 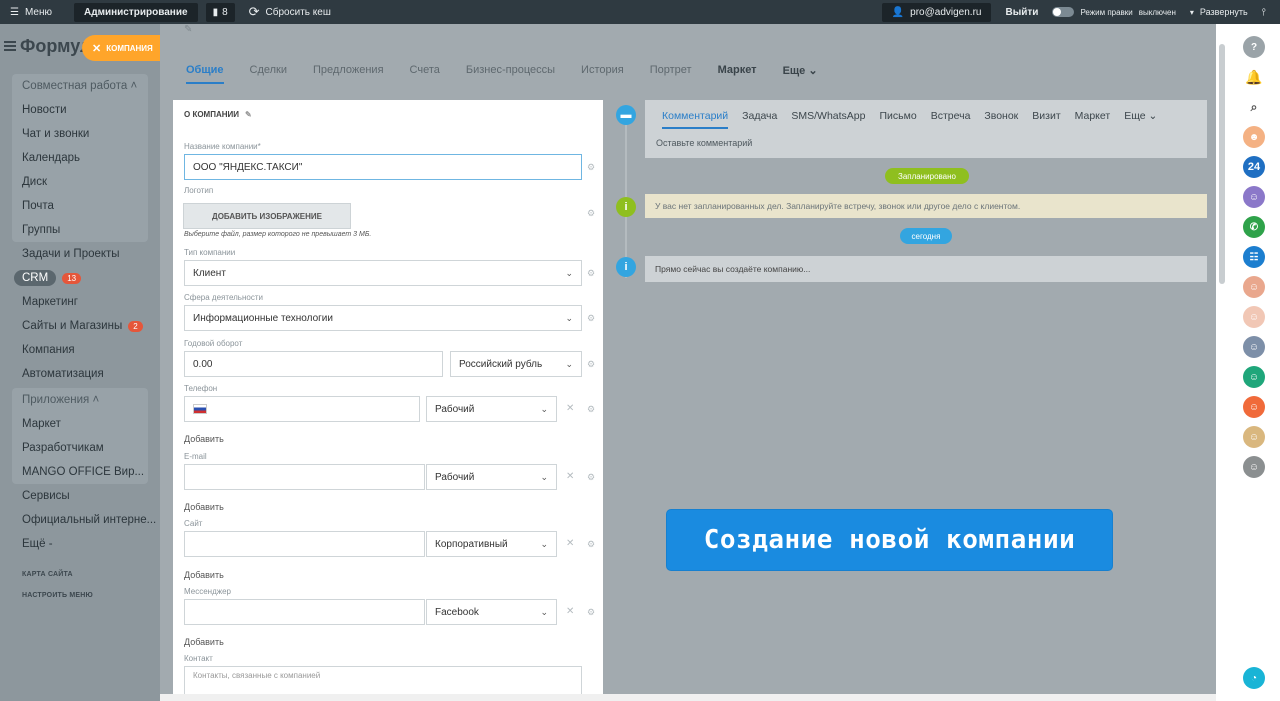 What do you see at coordinates (269, 74) in the screenshot?
I see `tab-deals: Сделки` at bounding box center [269, 74].